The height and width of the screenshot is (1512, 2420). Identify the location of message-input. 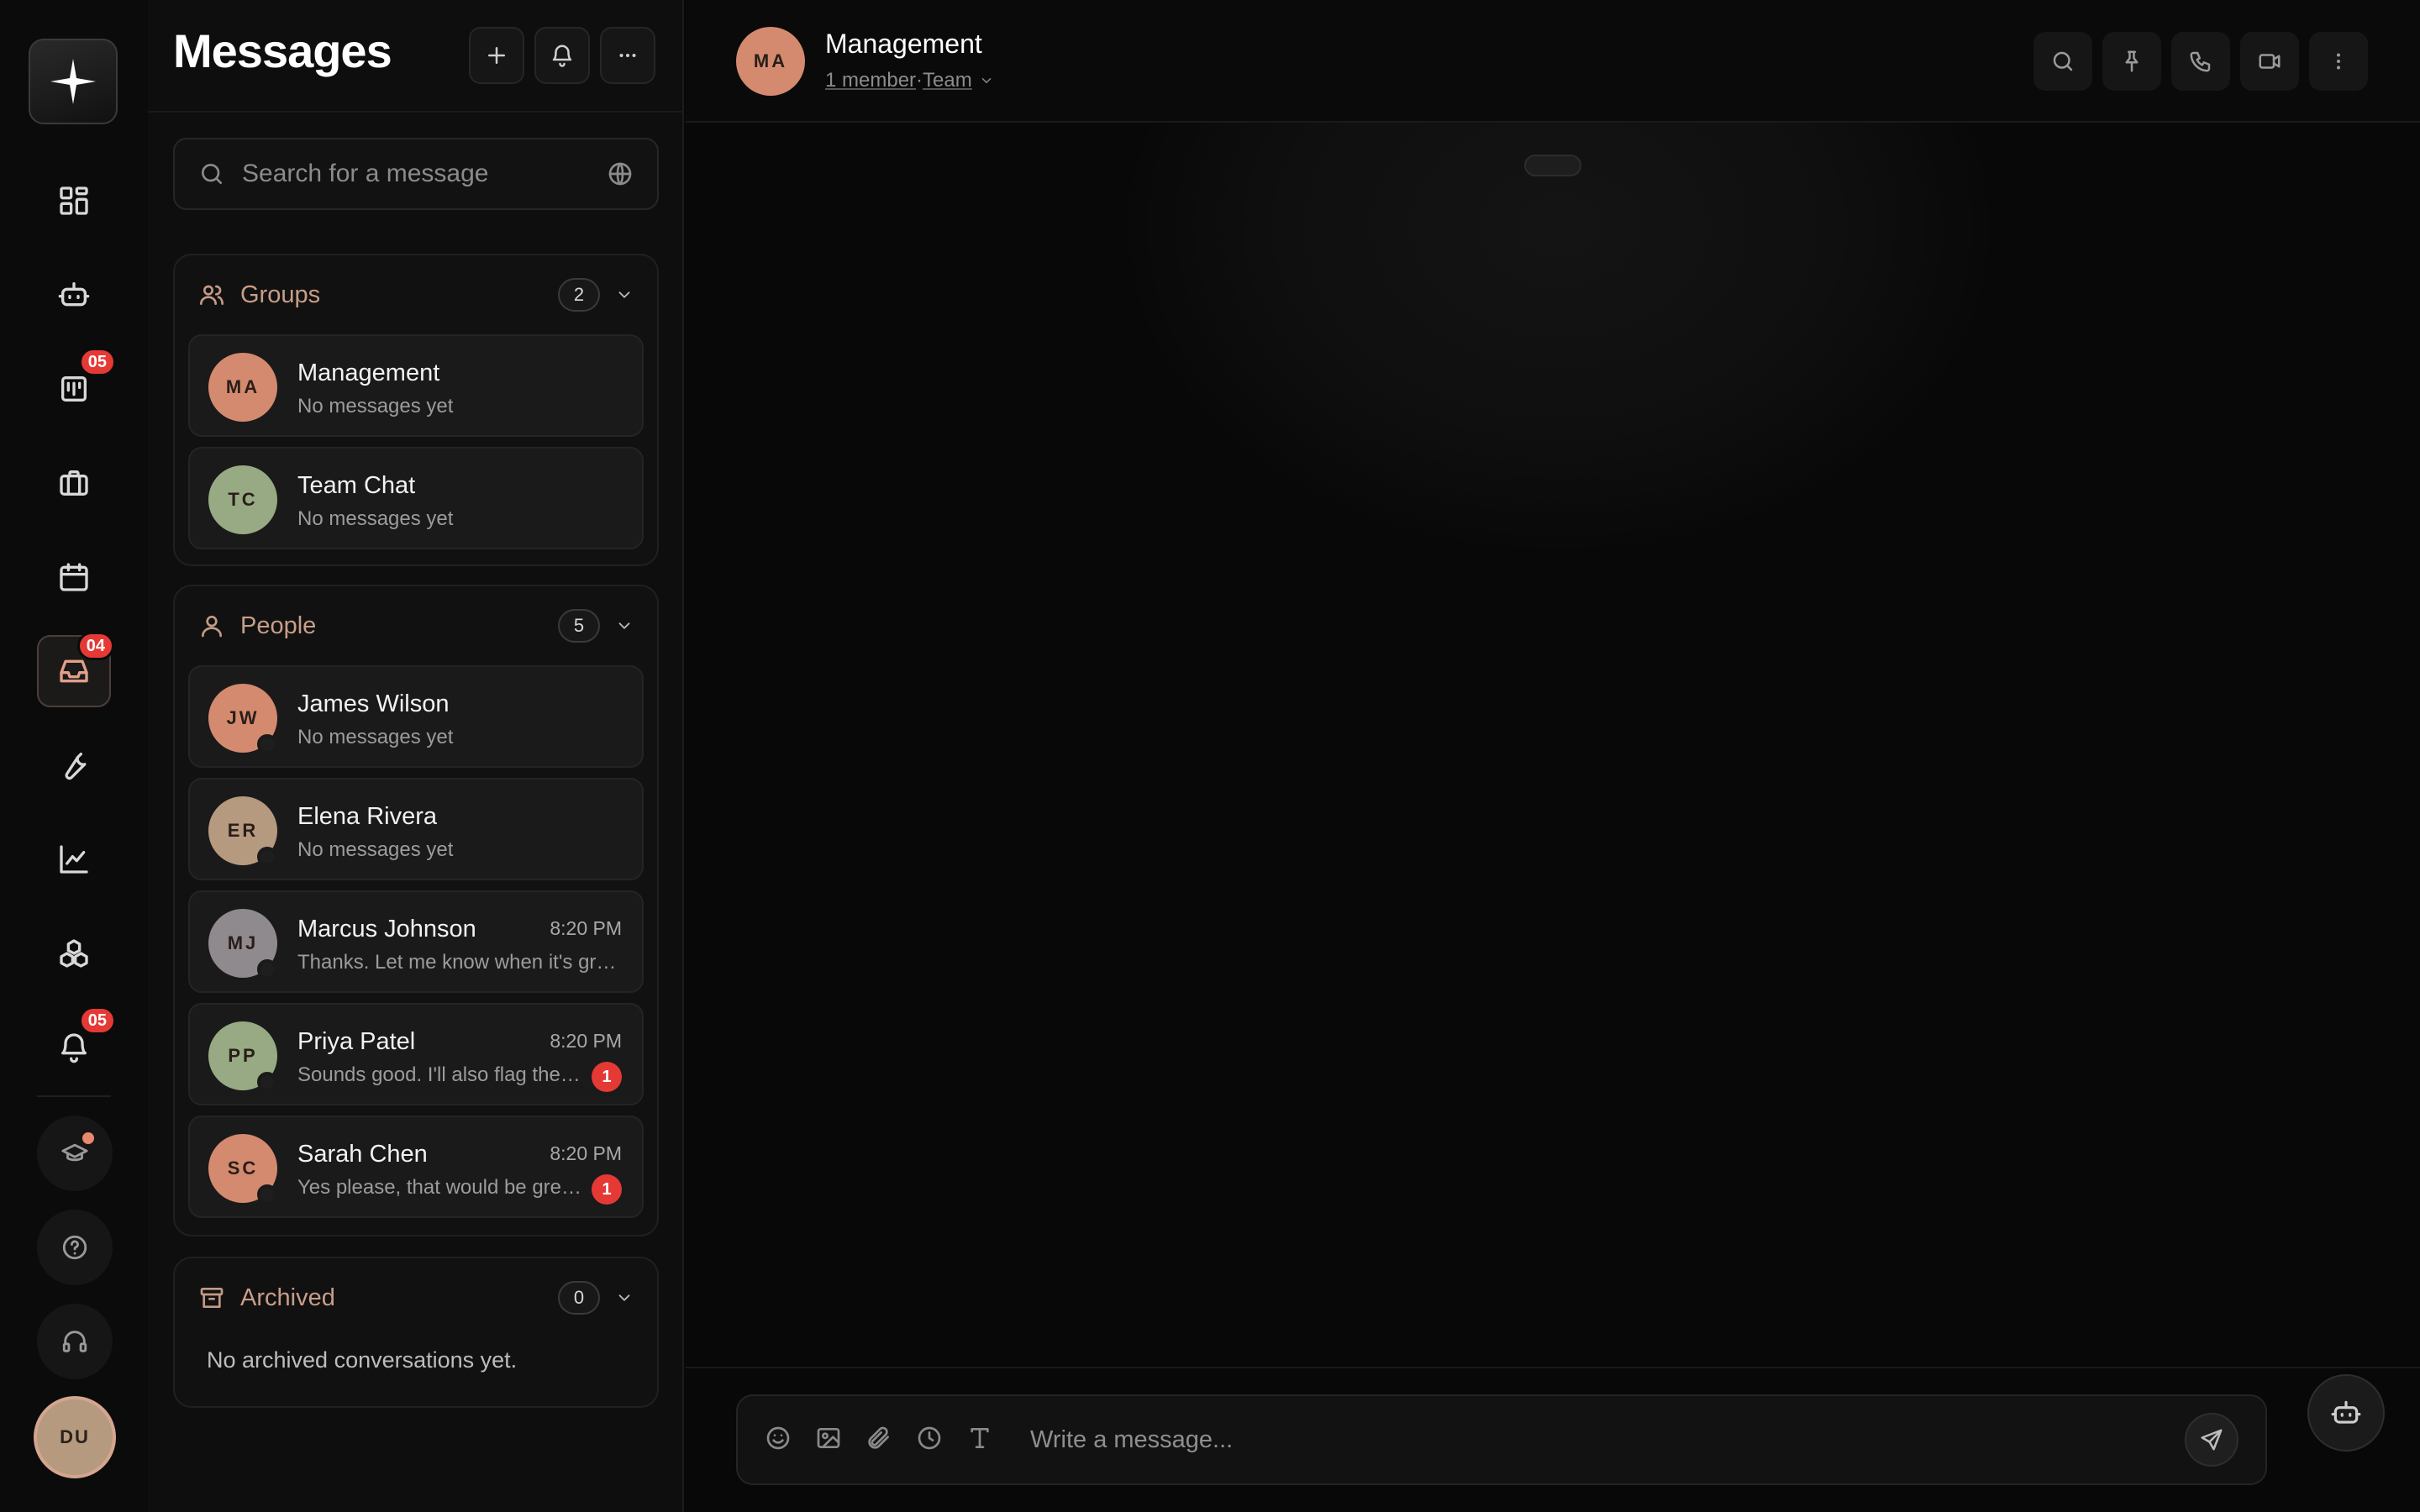
(1607, 1439).